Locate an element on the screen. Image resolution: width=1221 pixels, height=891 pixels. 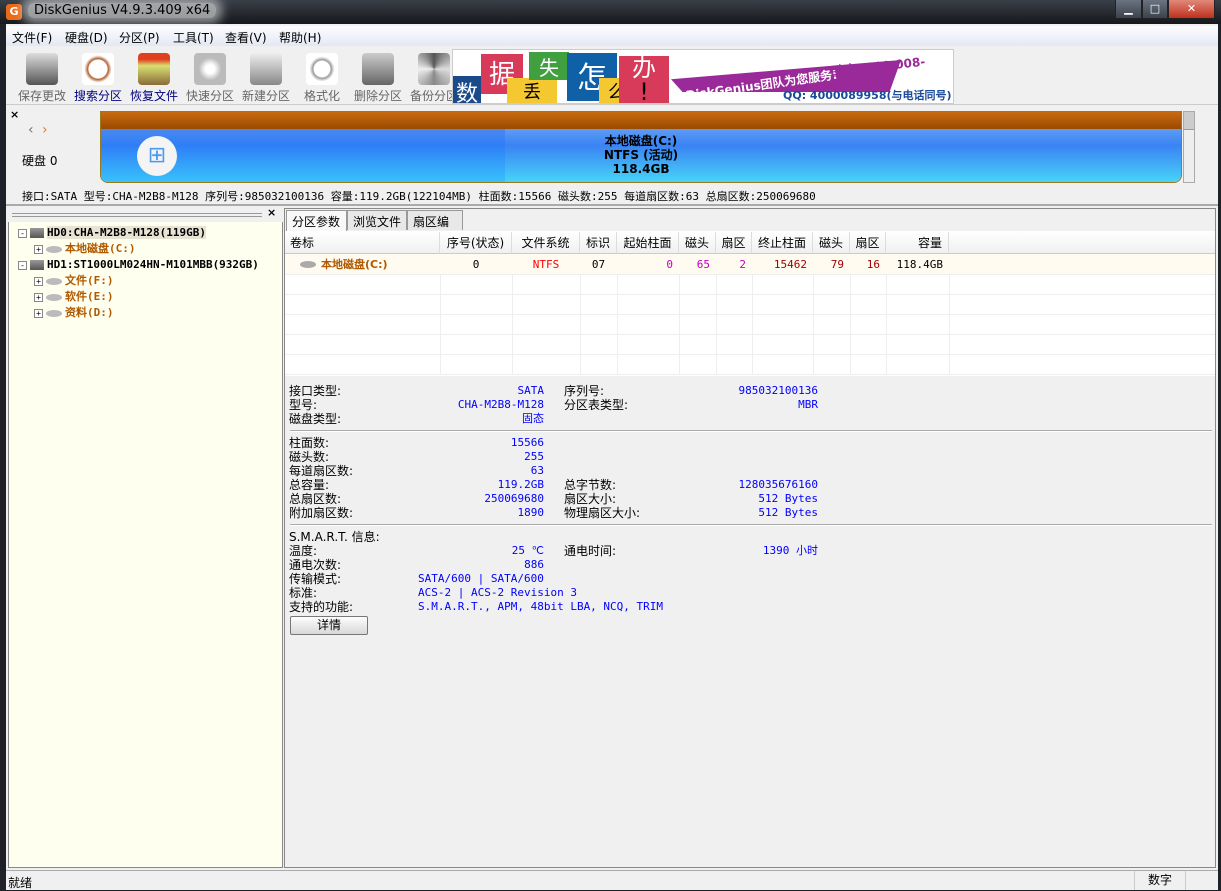
menu-item: 分区(P) is located at coordinates (139, 37).